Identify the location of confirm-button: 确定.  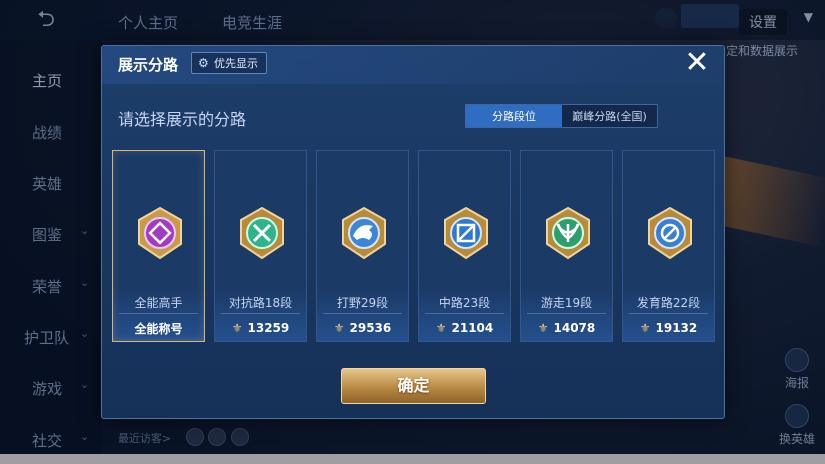
(413, 386).